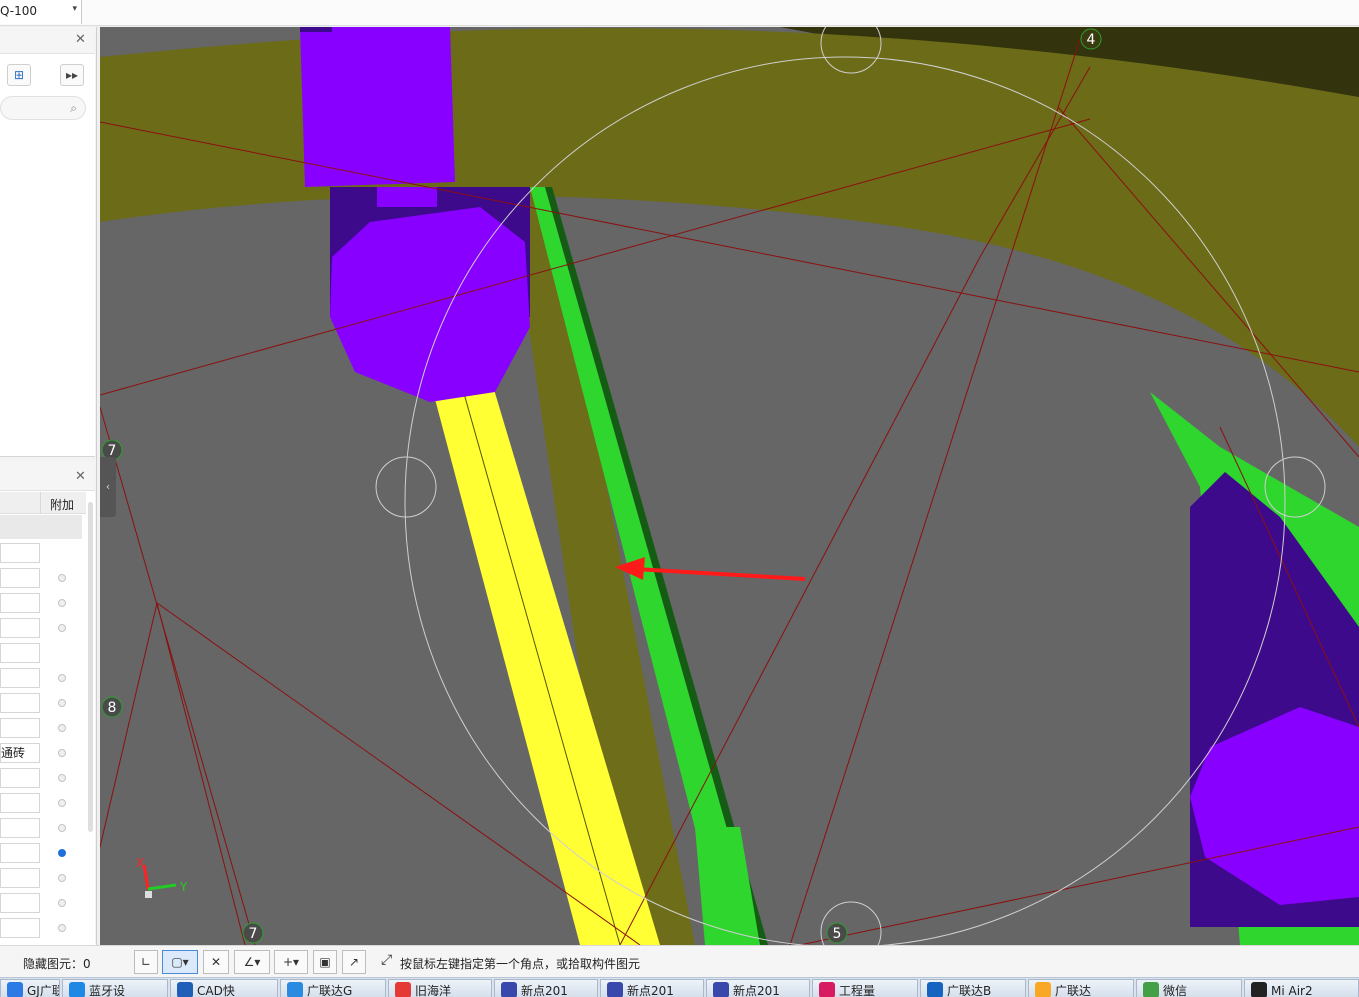  What do you see at coordinates (30, 988) in the screenshot?
I see `taskbar-item: GJ广联` at bounding box center [30, 988].